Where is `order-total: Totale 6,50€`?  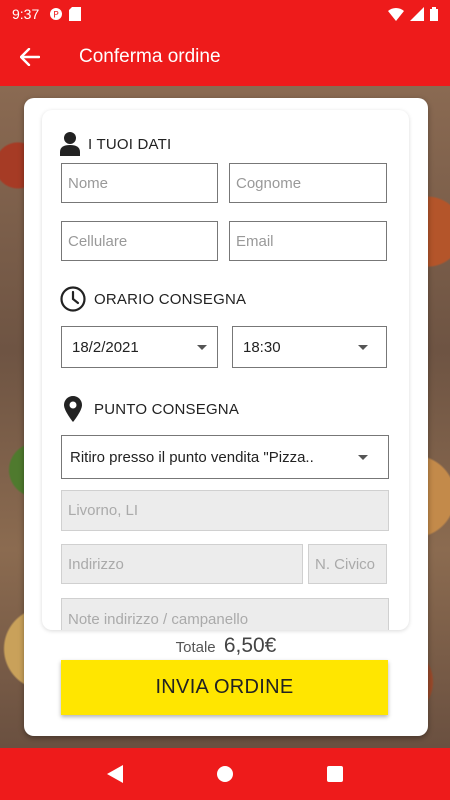
order-total: Totale 6,50€ is located at coordinates (226, 646).